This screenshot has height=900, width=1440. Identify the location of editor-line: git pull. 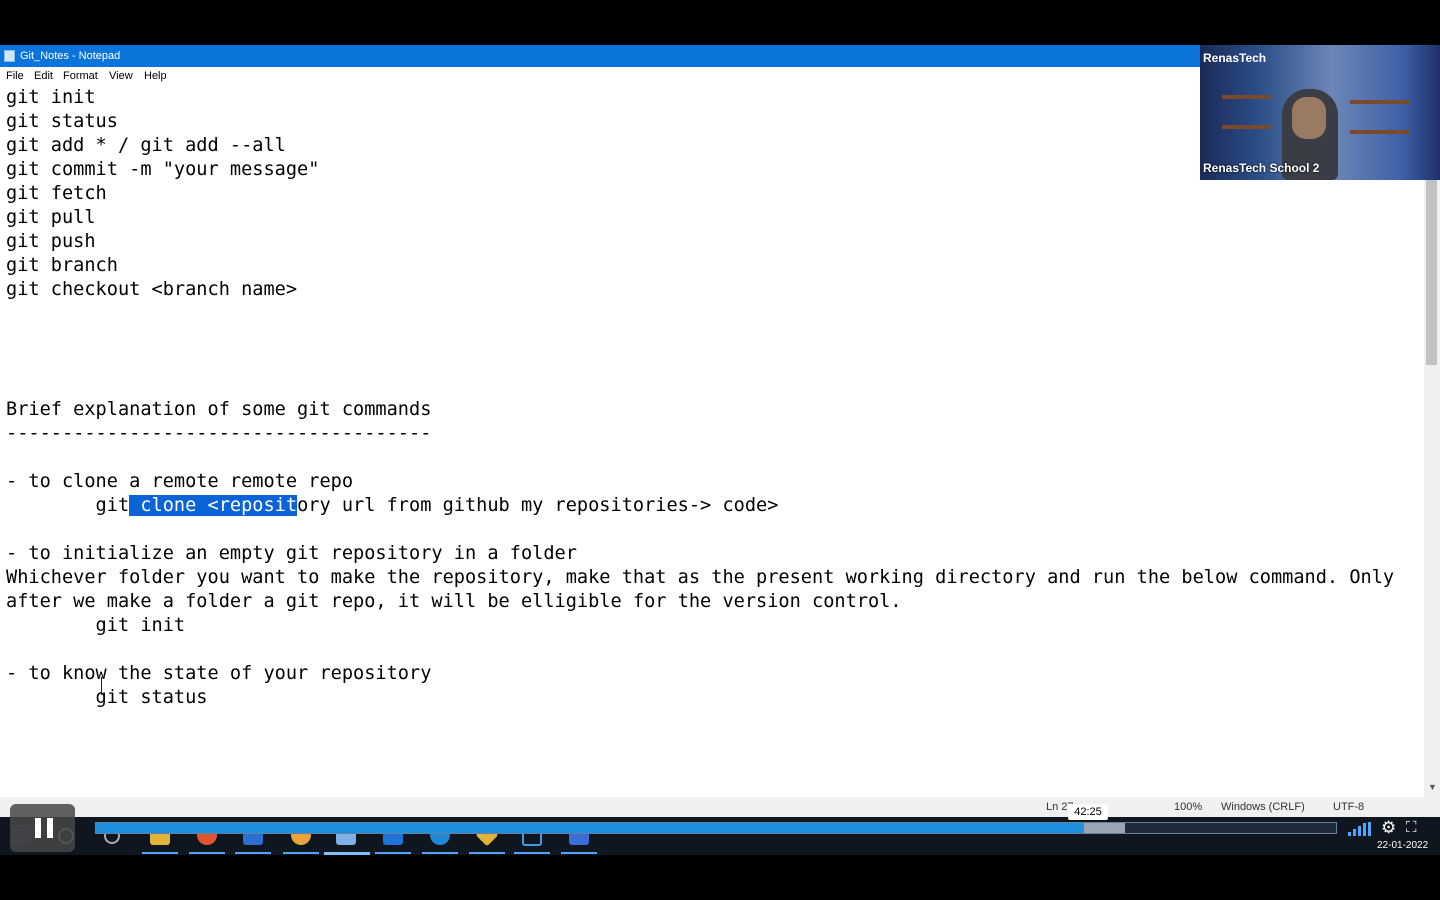
(51, 217).